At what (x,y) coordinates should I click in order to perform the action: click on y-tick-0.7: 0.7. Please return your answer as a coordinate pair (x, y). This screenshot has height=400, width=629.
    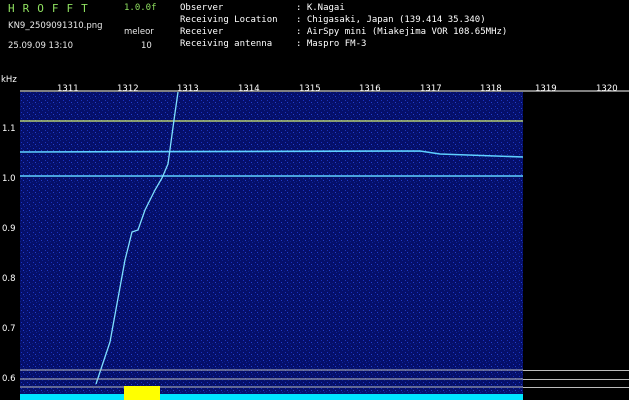
    Looking at the image, I should click on (9, 329).